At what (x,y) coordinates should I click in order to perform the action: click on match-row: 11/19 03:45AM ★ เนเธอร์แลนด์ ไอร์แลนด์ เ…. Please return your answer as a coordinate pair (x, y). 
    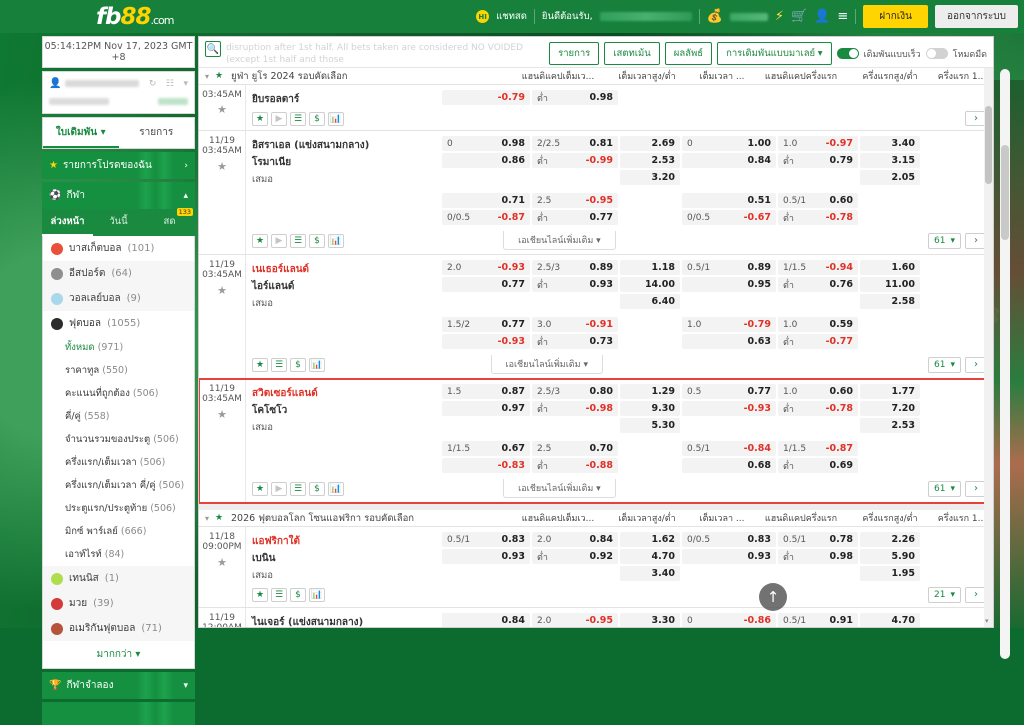
    Looking at the image, I should click on (596, 317).